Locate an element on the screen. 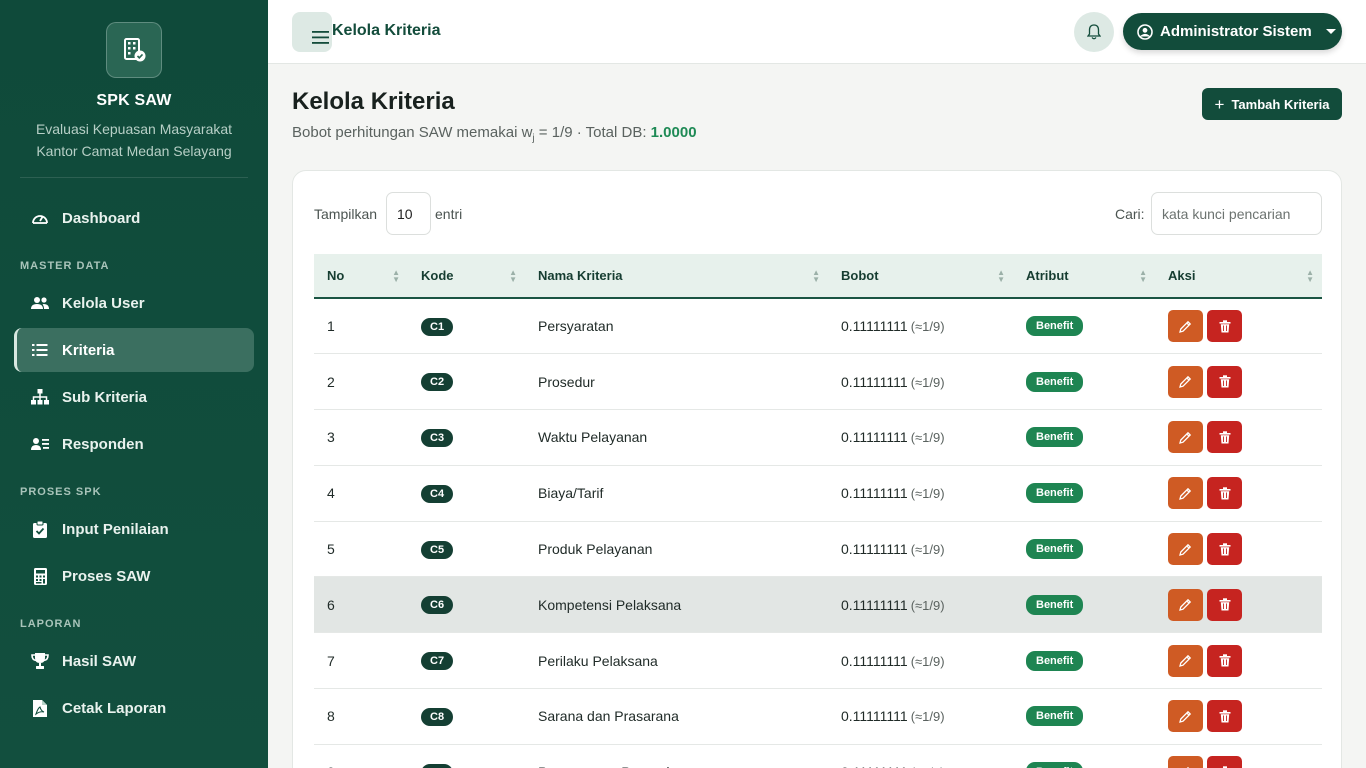 Image resolution: width=1366 pixels, height=768 pixels. kode-badge: C4 is located at coordinates (437, 493).